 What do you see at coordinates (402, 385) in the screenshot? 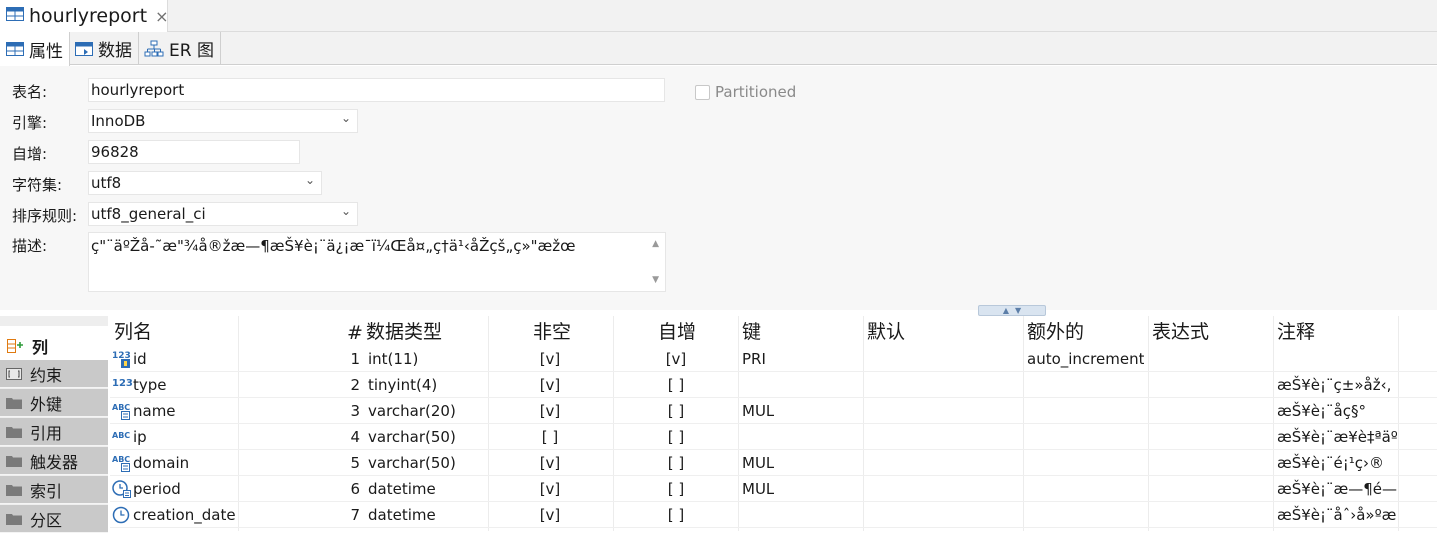
I see `cell-data-type: tinyint(4)` at bounding box center [402, 385].